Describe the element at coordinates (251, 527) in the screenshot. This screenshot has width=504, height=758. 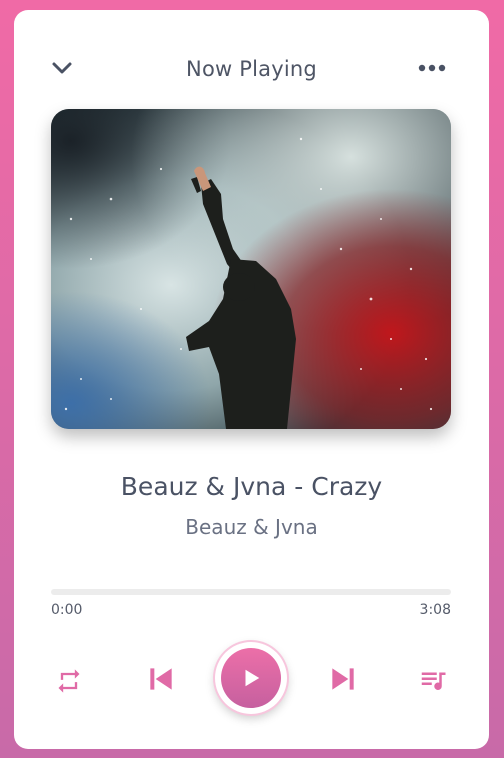
I see `track-artist: Beauz & Jvna` at that location.